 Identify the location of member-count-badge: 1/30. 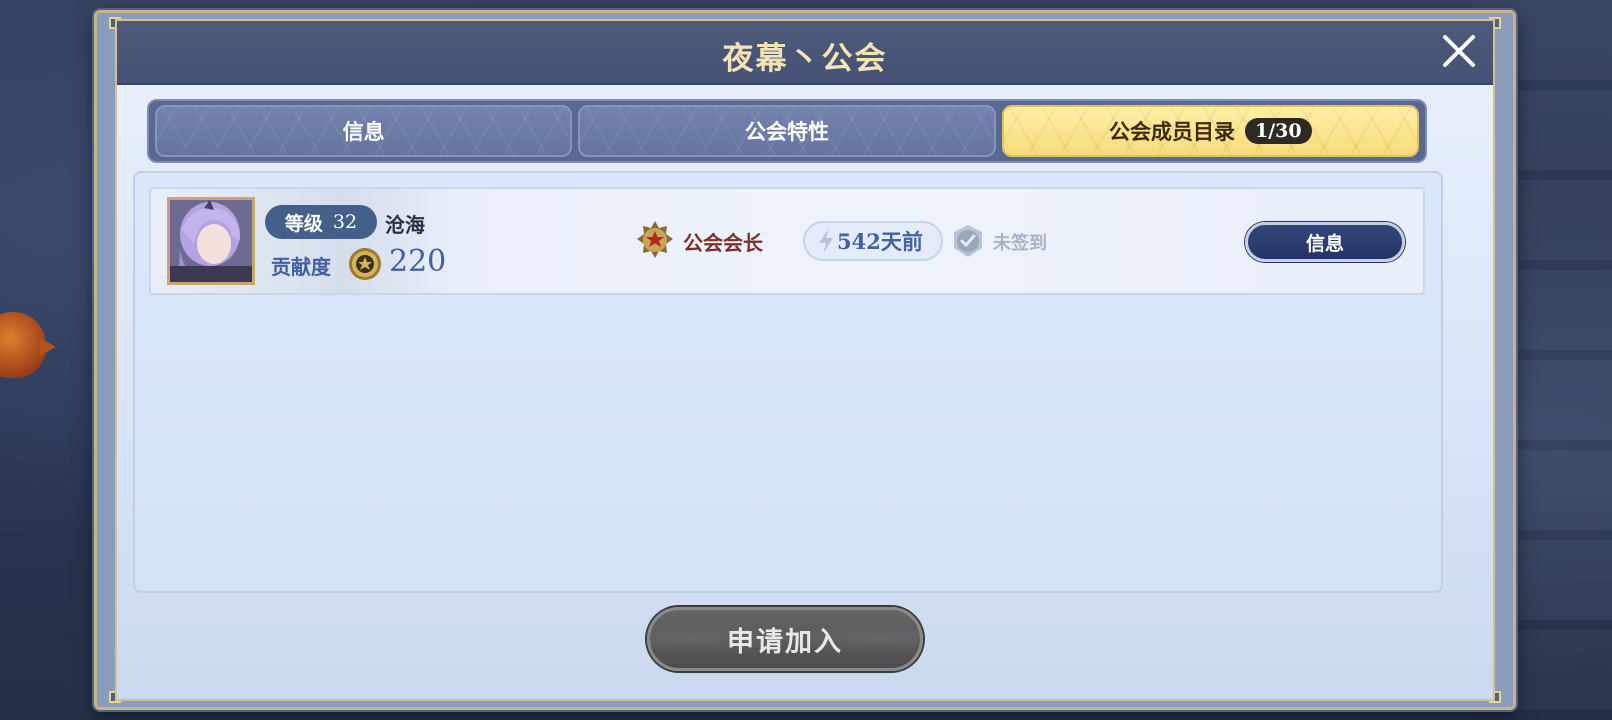
(1278, 131).